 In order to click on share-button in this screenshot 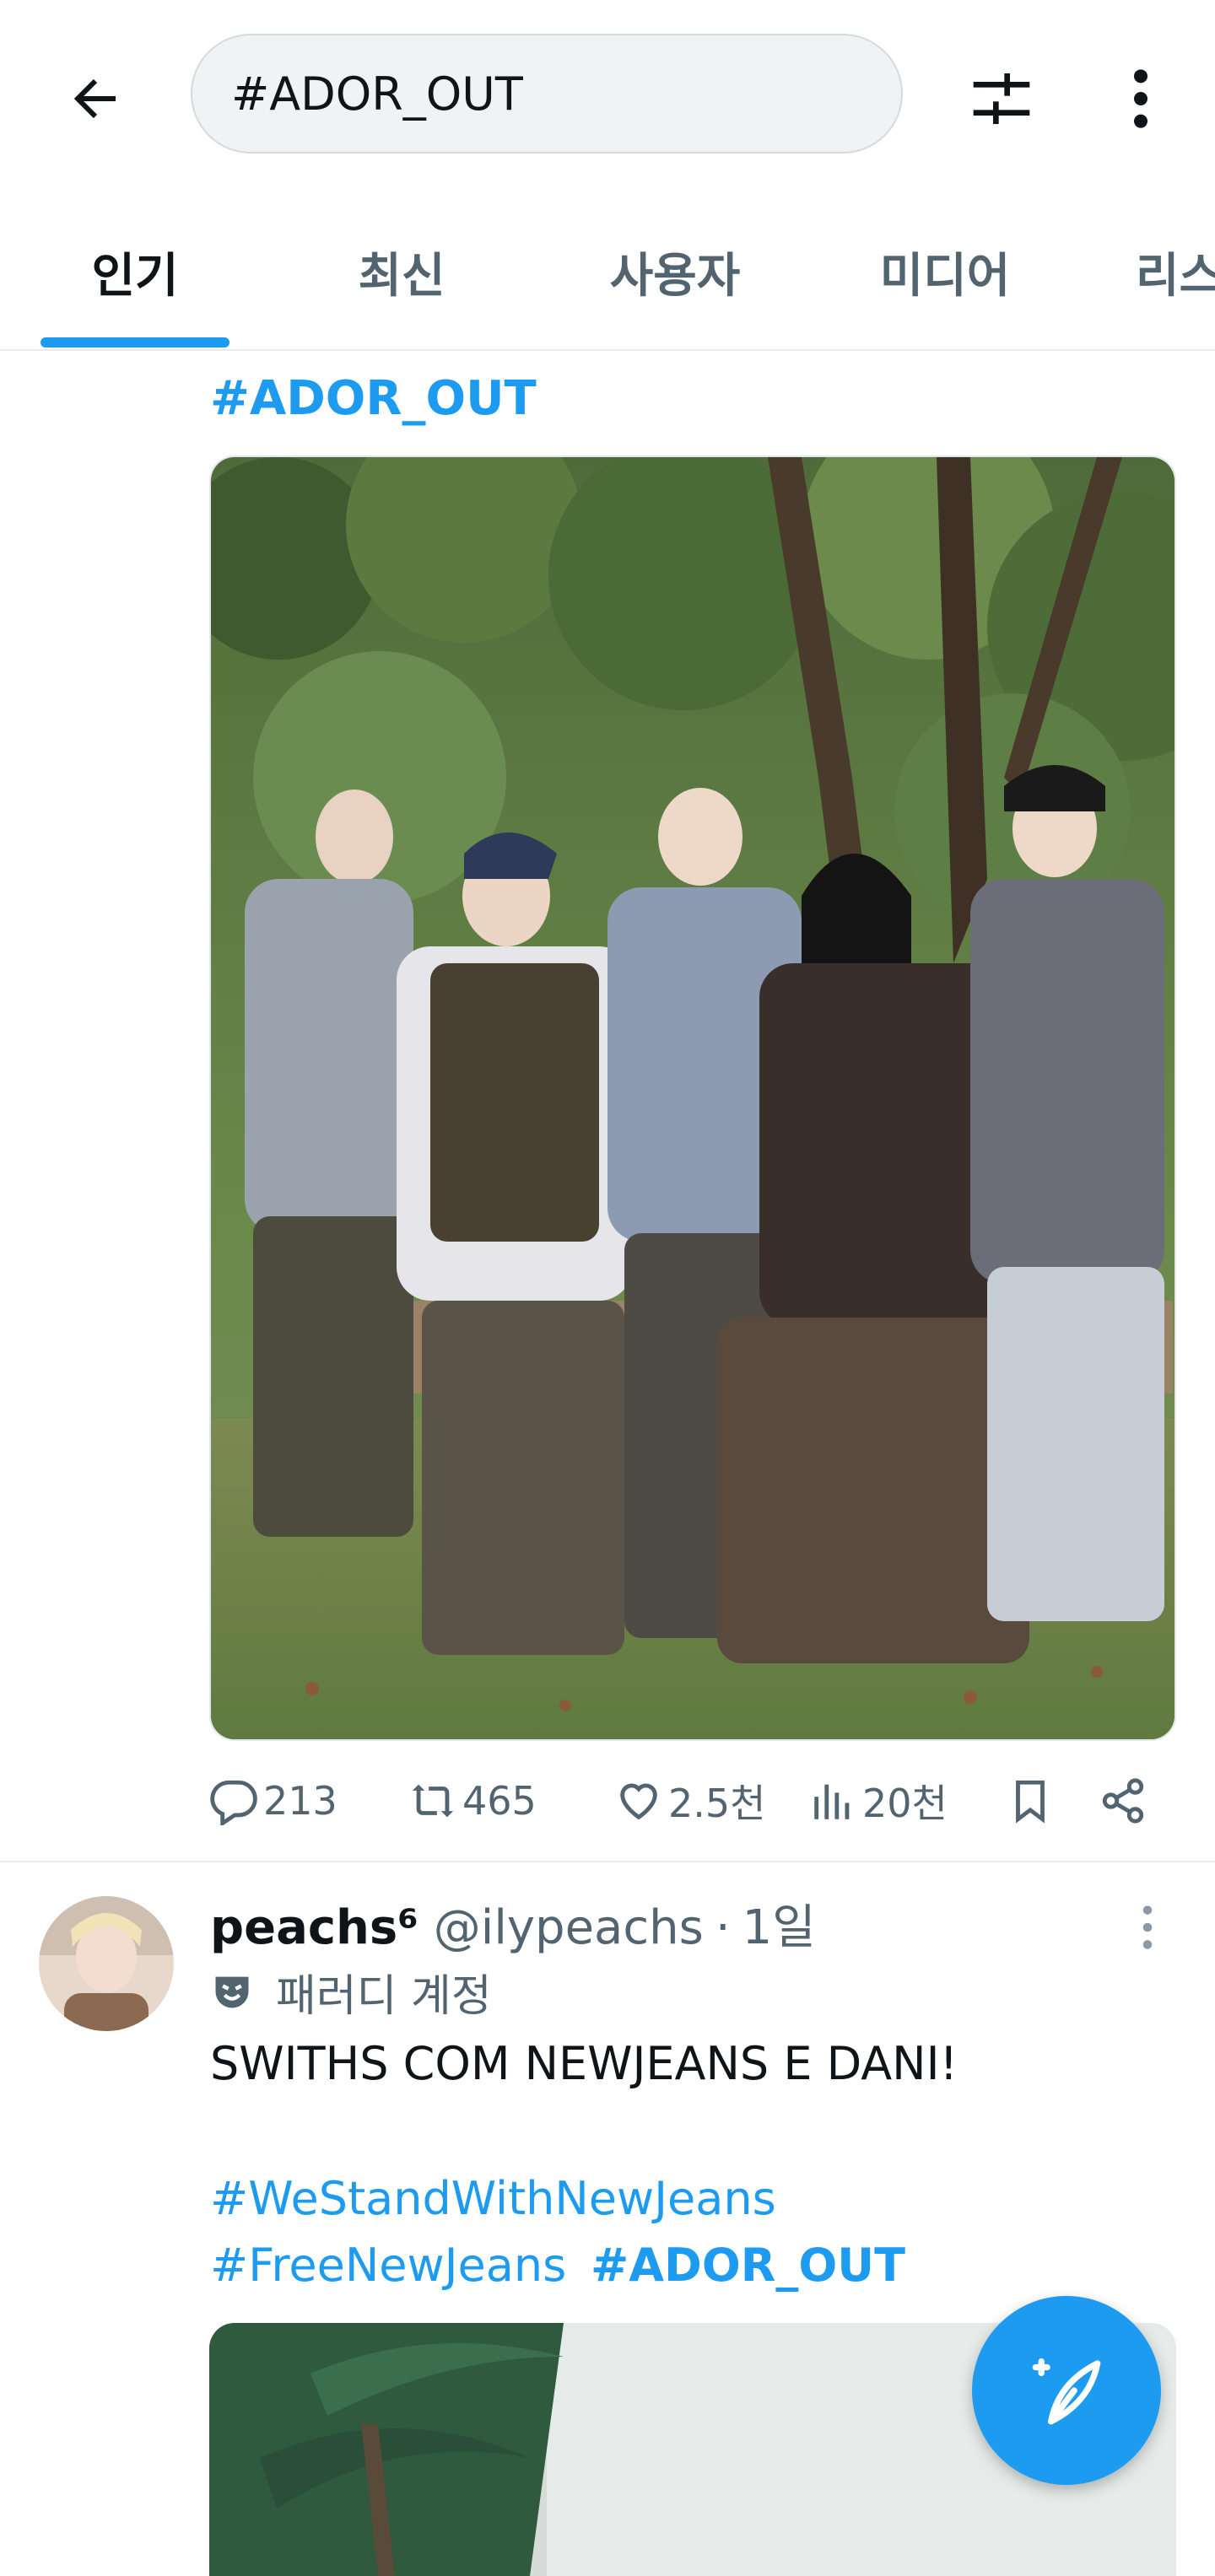, I will do `click(1126, 1800)`.